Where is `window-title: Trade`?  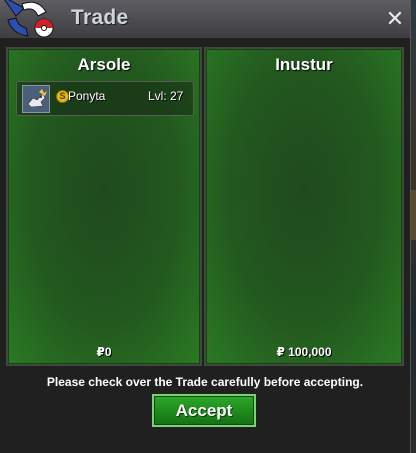
window-title: Trade is located at coordinates (100, 17).